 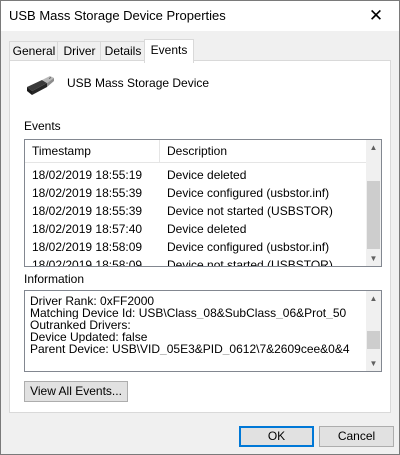 I want to click on ok-button: OK, so click(x=276, y=436).